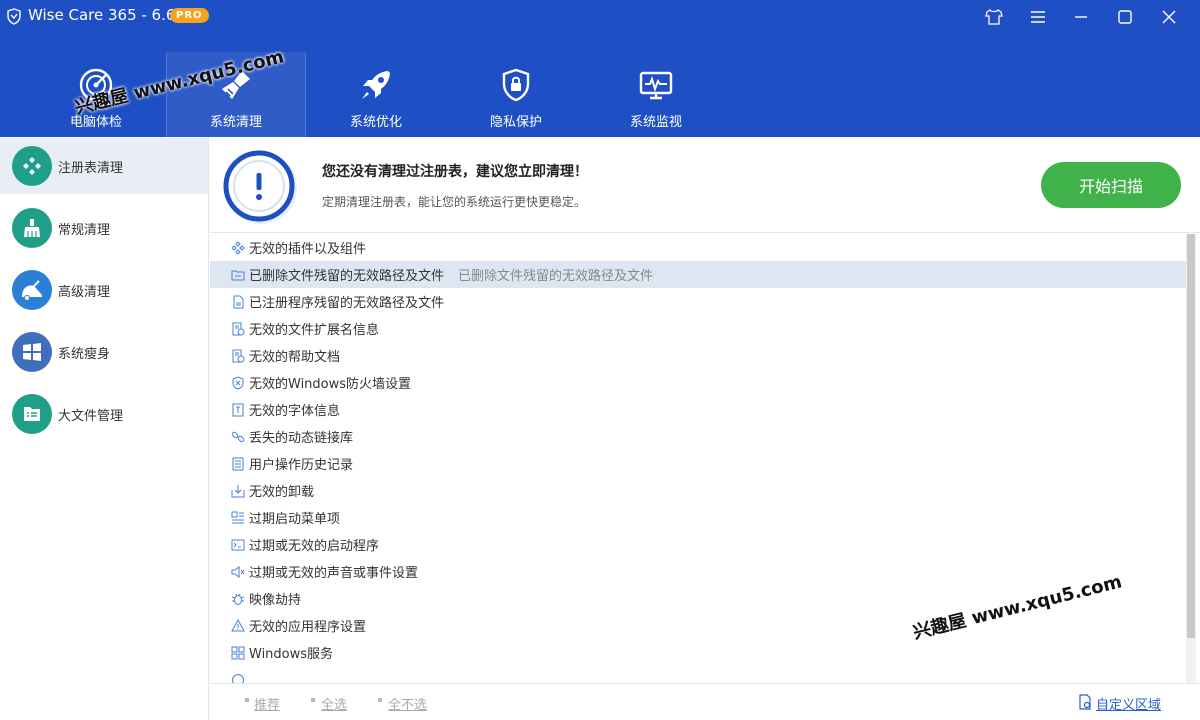 This screenshot has height=720, width=1200. What do you see at coordinates (295, 519) in the screenshot?
I see `list-item-label: 过期启动菜单项` at bounding box center [295, 519].